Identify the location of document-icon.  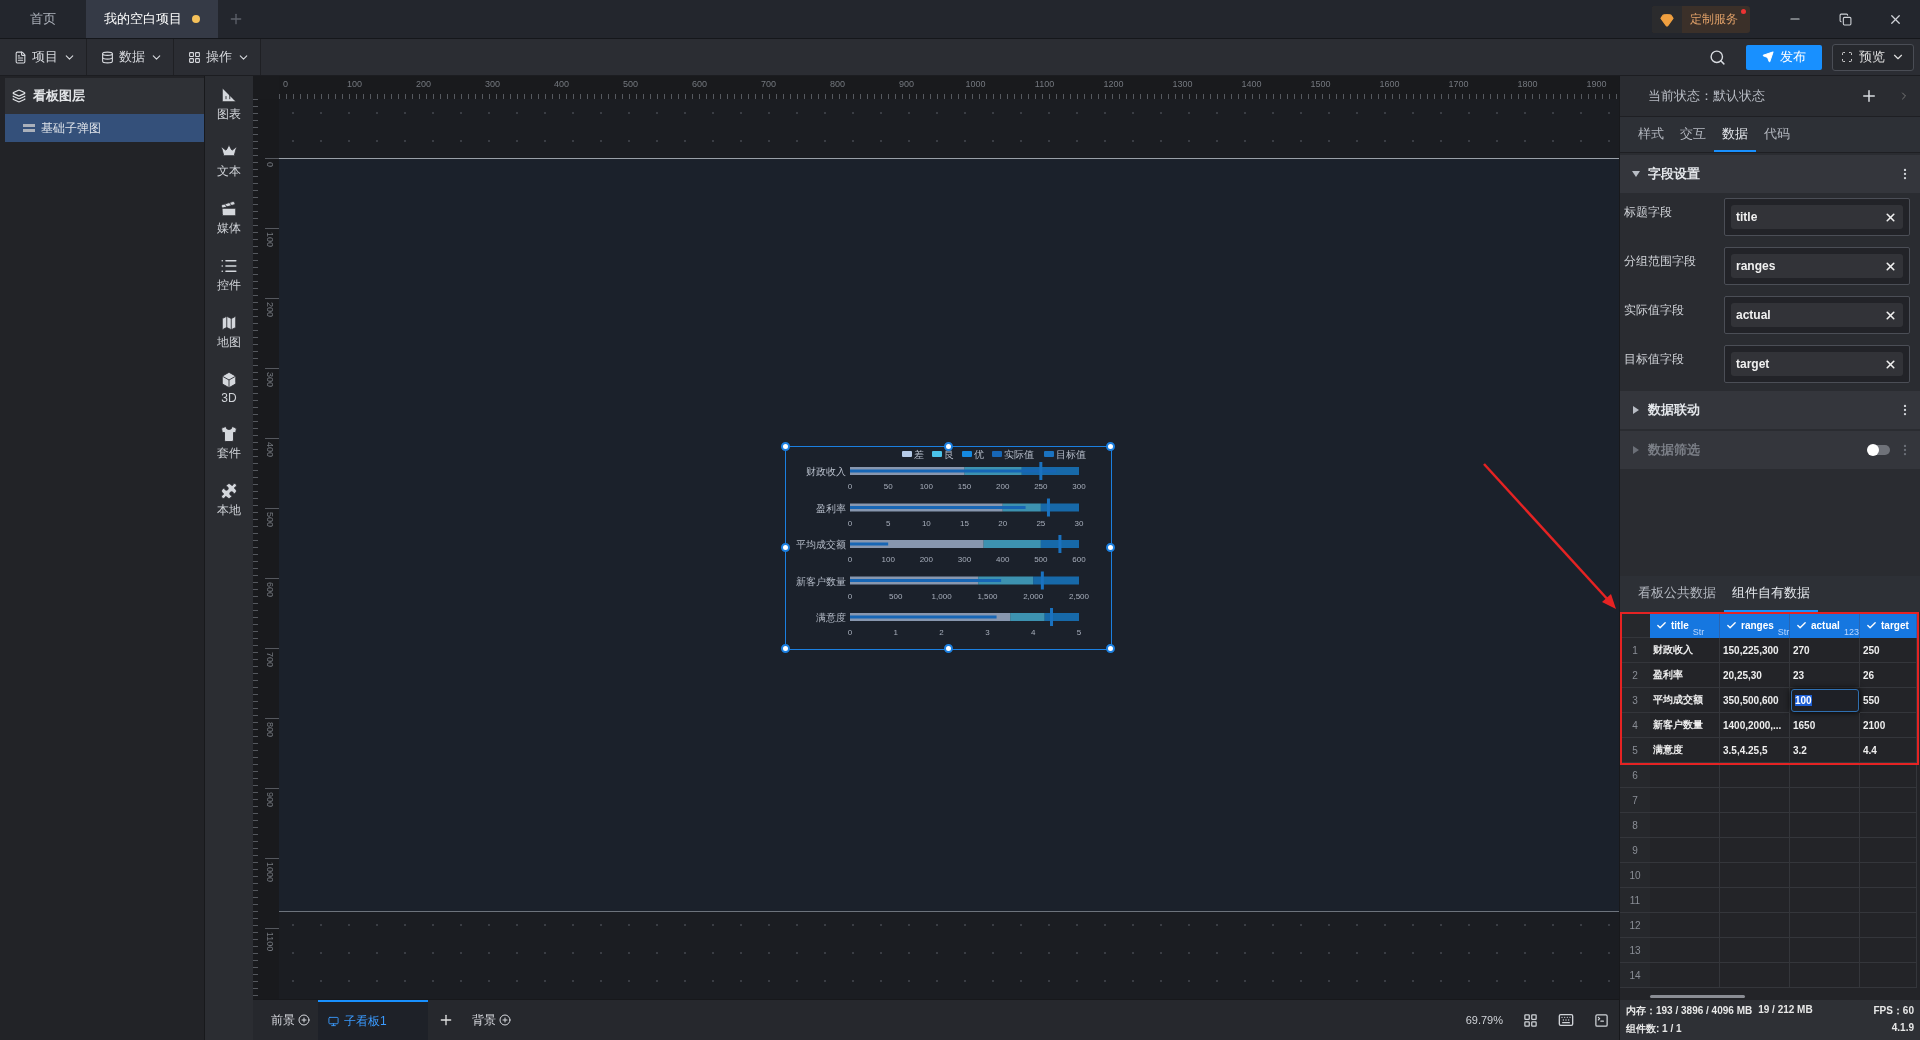
(20, 57).